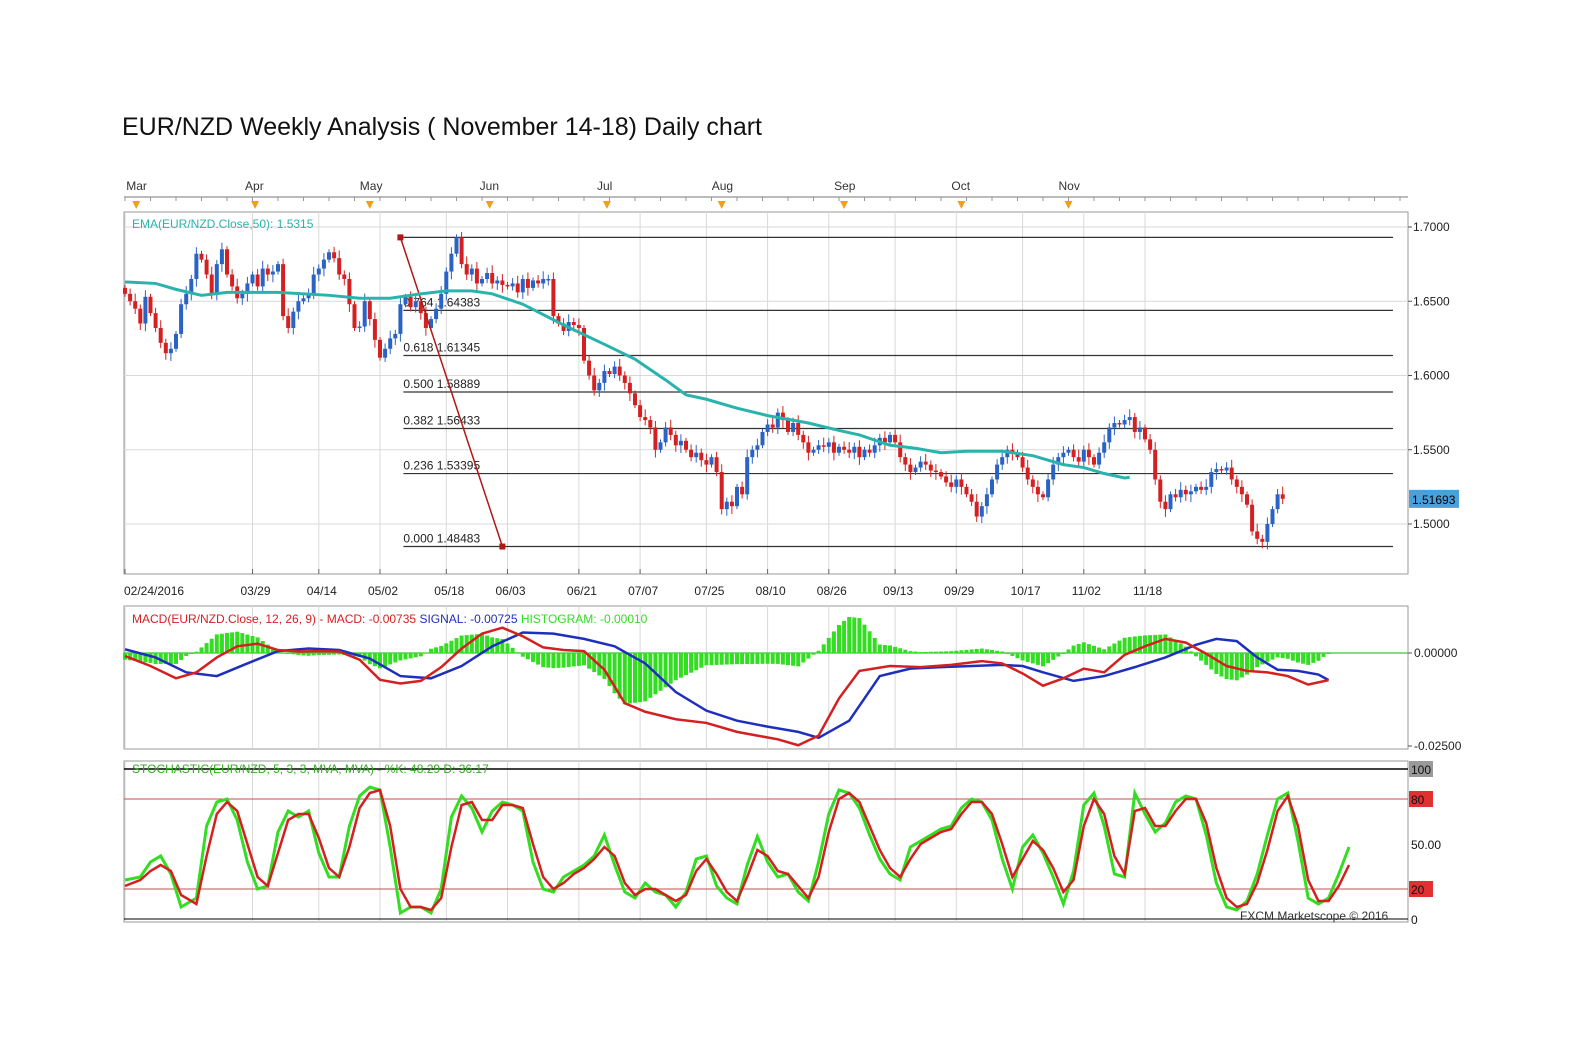  What do you see at coordinates (959, 591) in the screenshot?
I see `date-label: 09/29` at bounding box center [959, 591].